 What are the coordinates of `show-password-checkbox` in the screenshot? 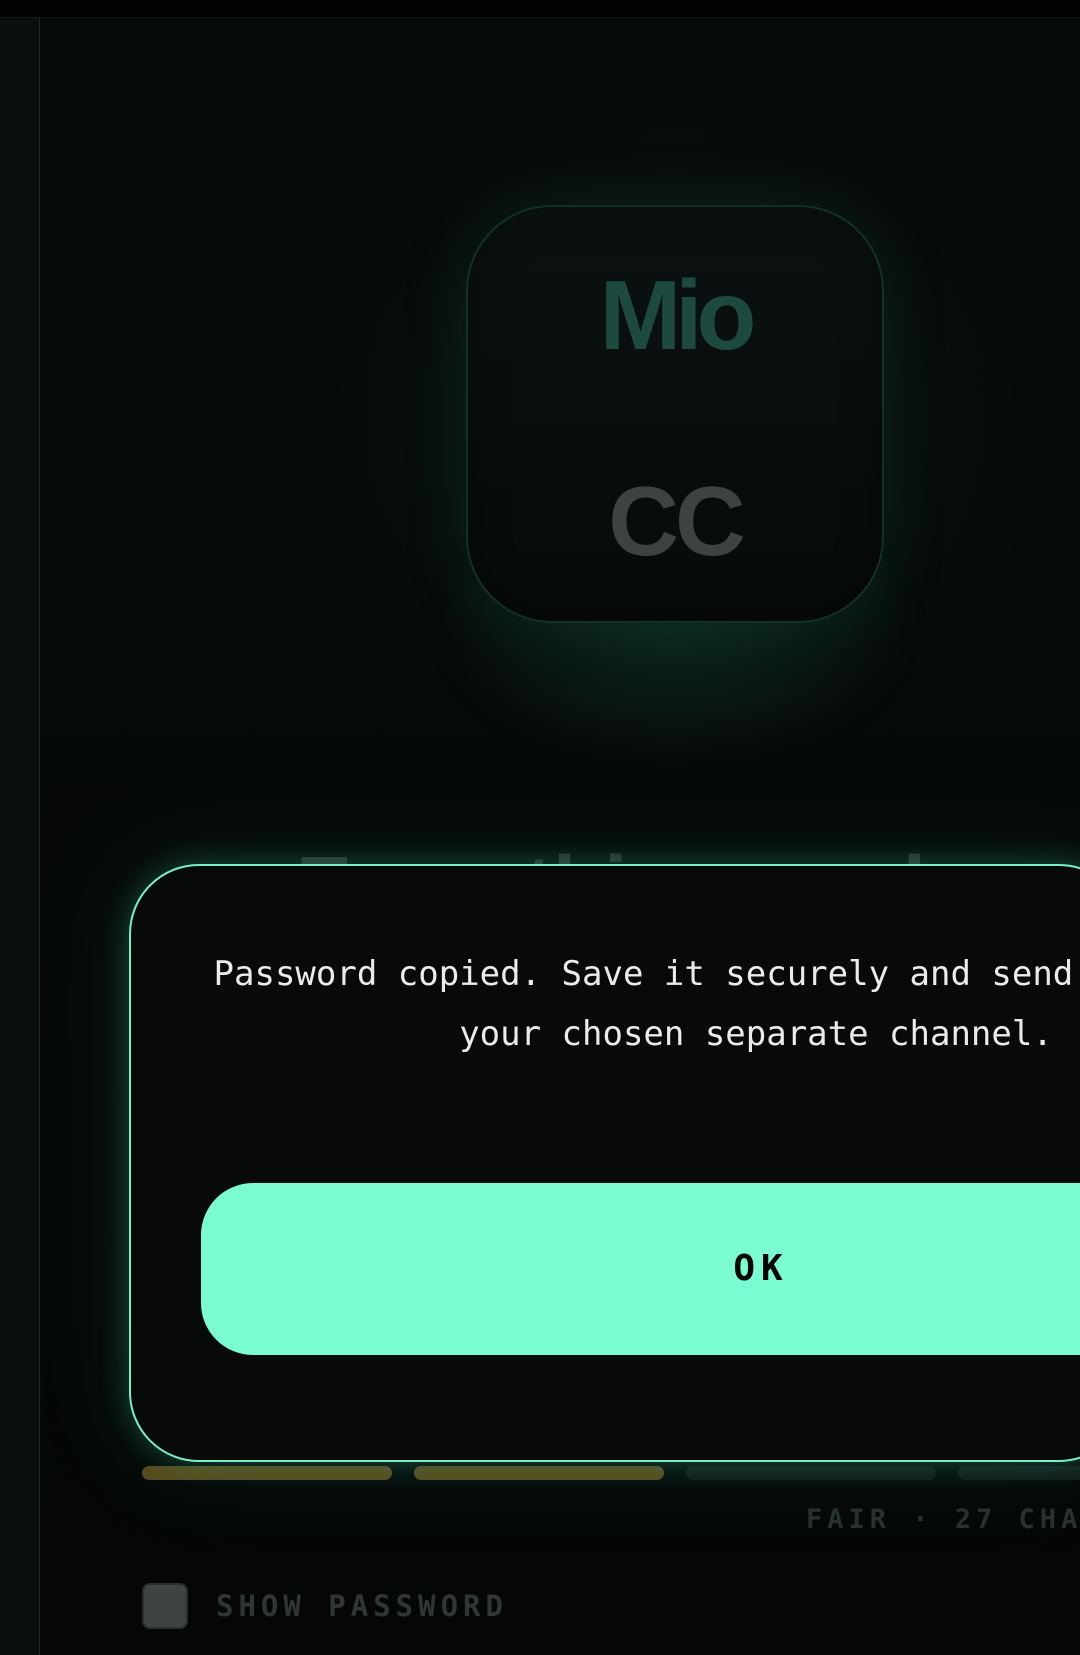 It's located at (165, 1606).